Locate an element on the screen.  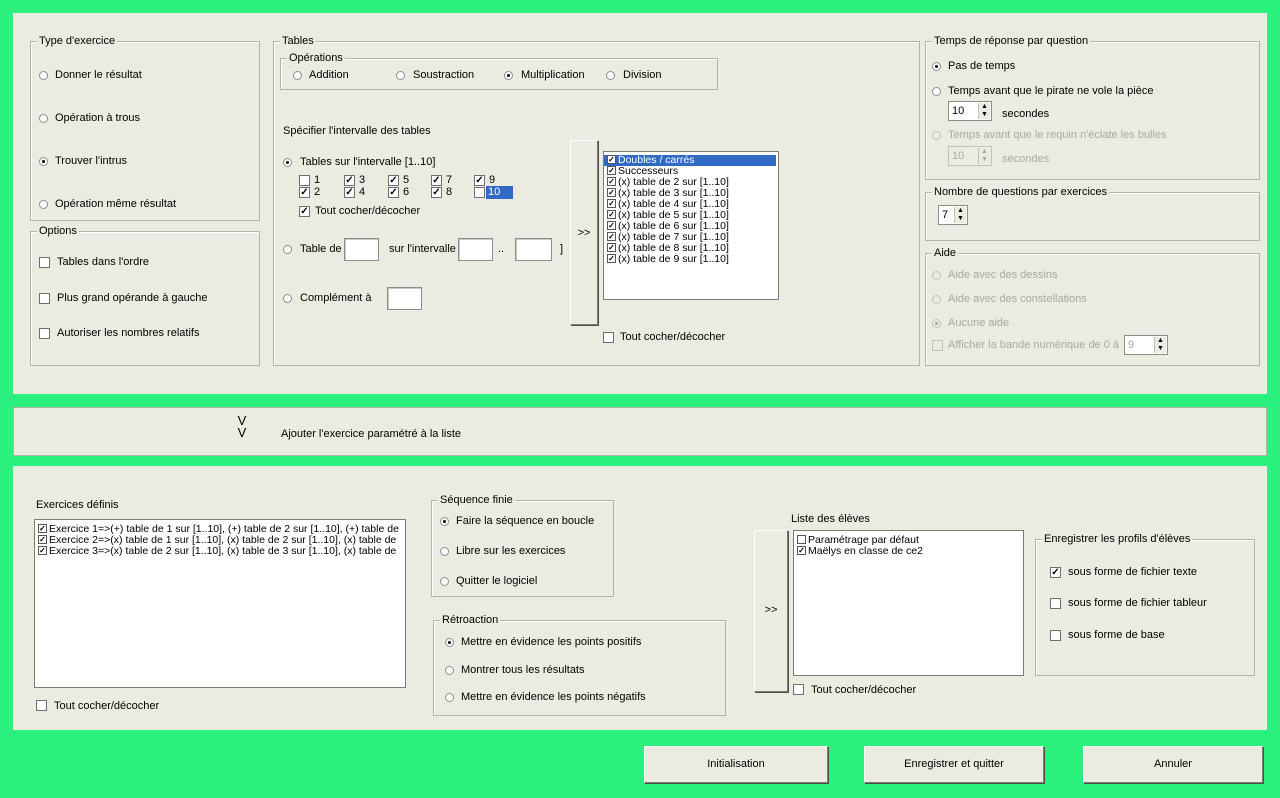
operations-title: Opérations is located at coordinates (316, 58).